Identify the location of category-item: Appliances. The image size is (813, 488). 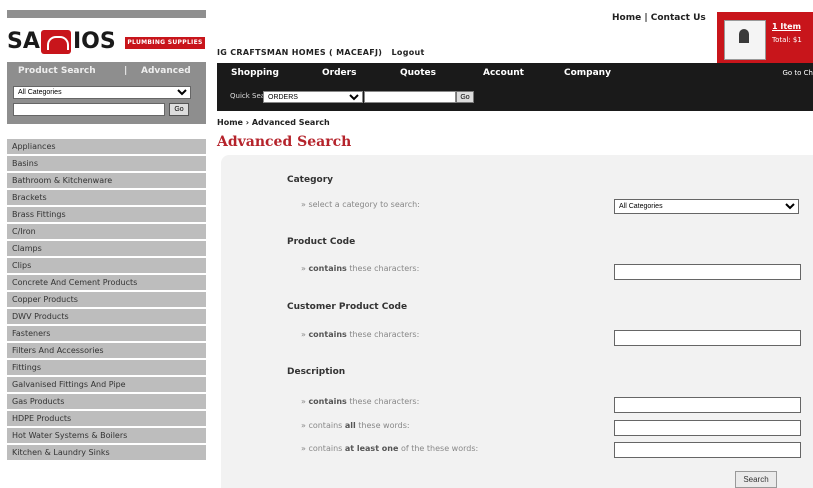
(106, 147).